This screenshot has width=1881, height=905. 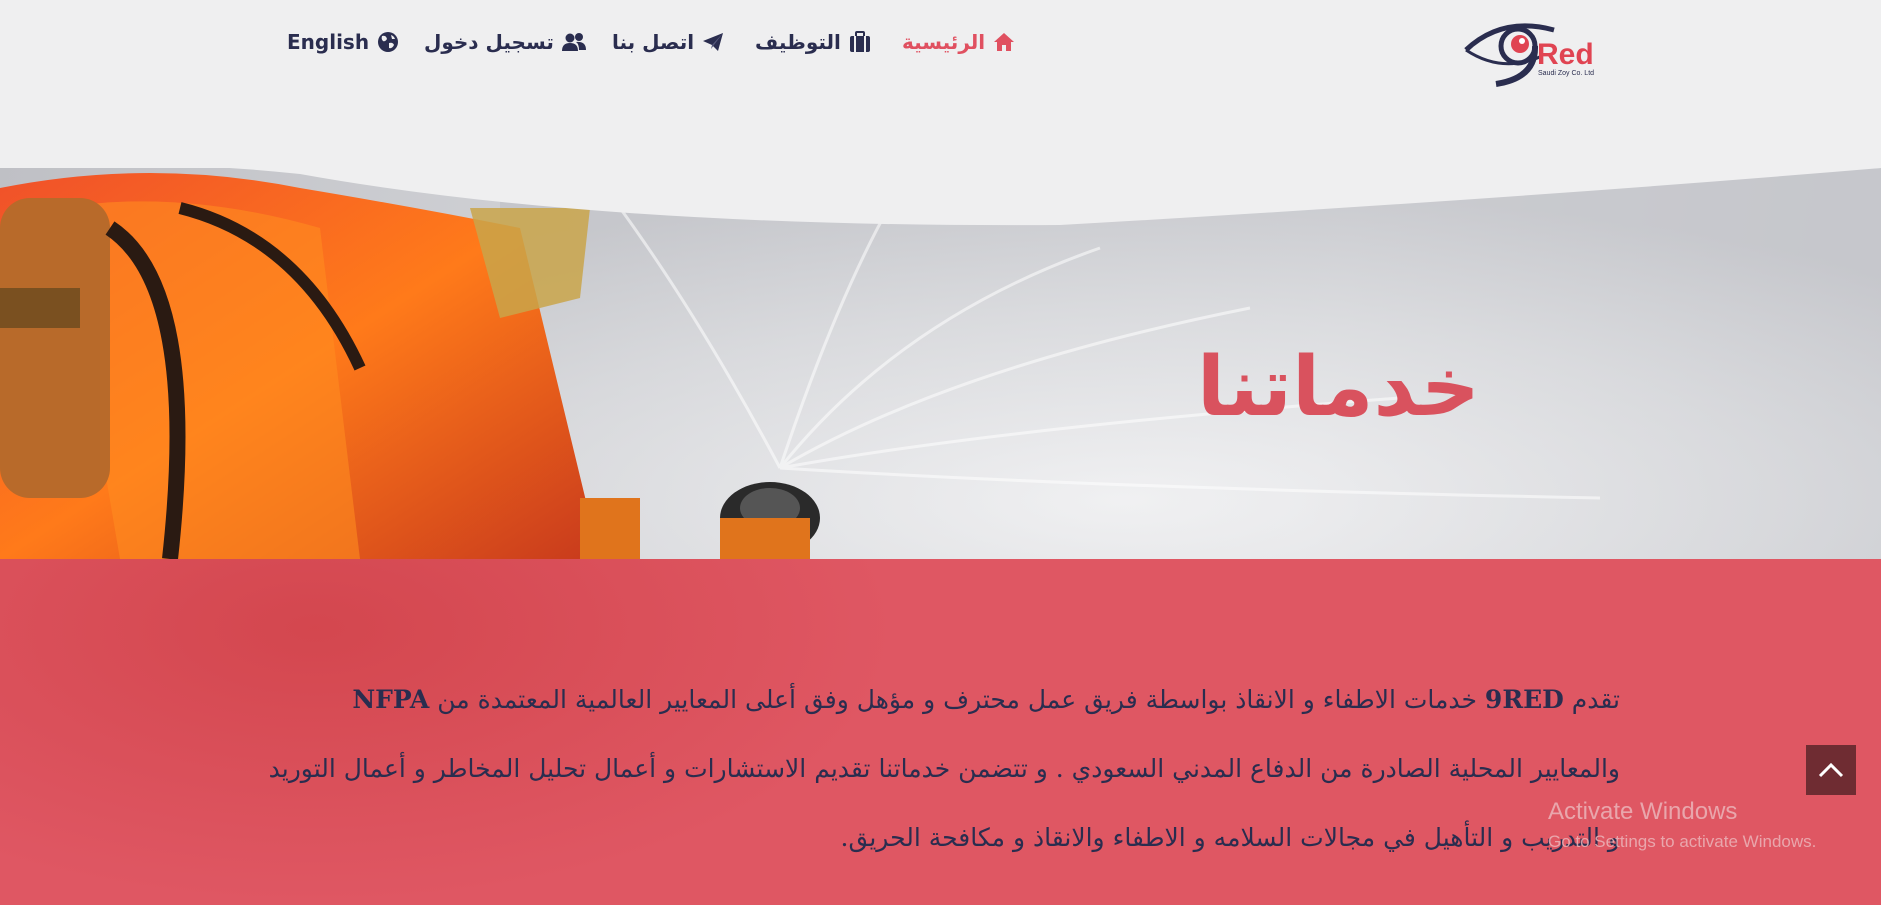 I want to click on briefcase-icon, so click(x=859, y=41).